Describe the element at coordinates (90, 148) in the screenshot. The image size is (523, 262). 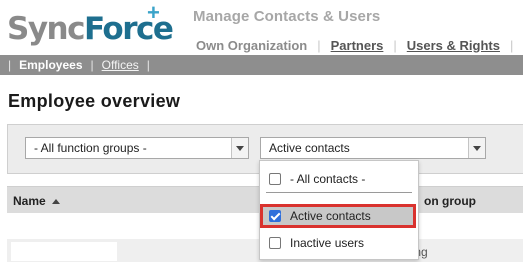
I see `function-group-select-value: - All function groups -` at that location.